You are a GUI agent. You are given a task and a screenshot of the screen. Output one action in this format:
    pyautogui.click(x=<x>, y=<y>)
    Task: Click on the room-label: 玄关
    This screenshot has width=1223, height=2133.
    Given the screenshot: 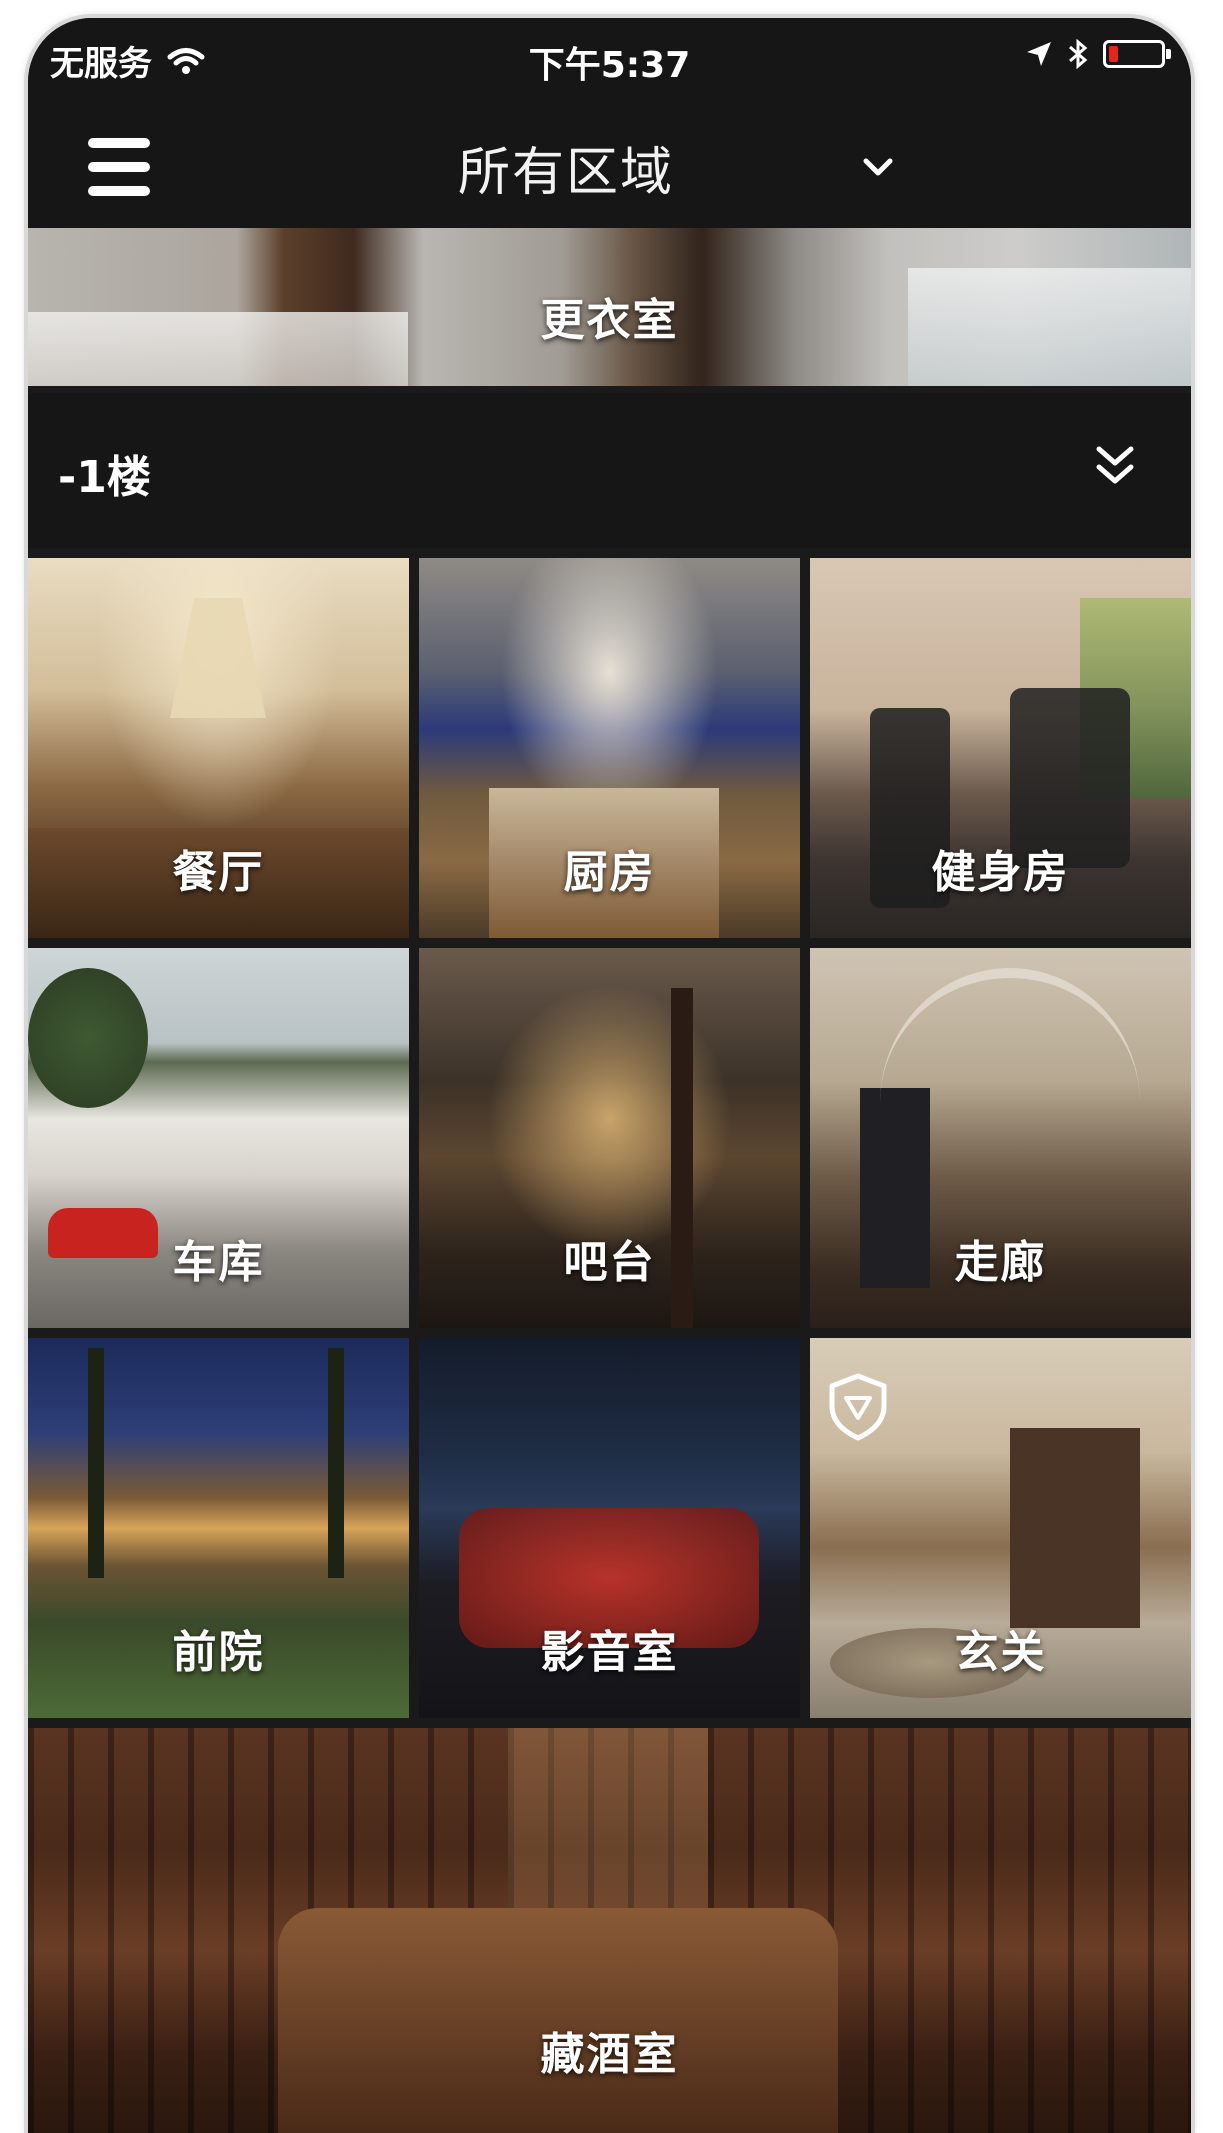 What is the action you would take?
    pyautogui.click(x=1000, y=1652)
    